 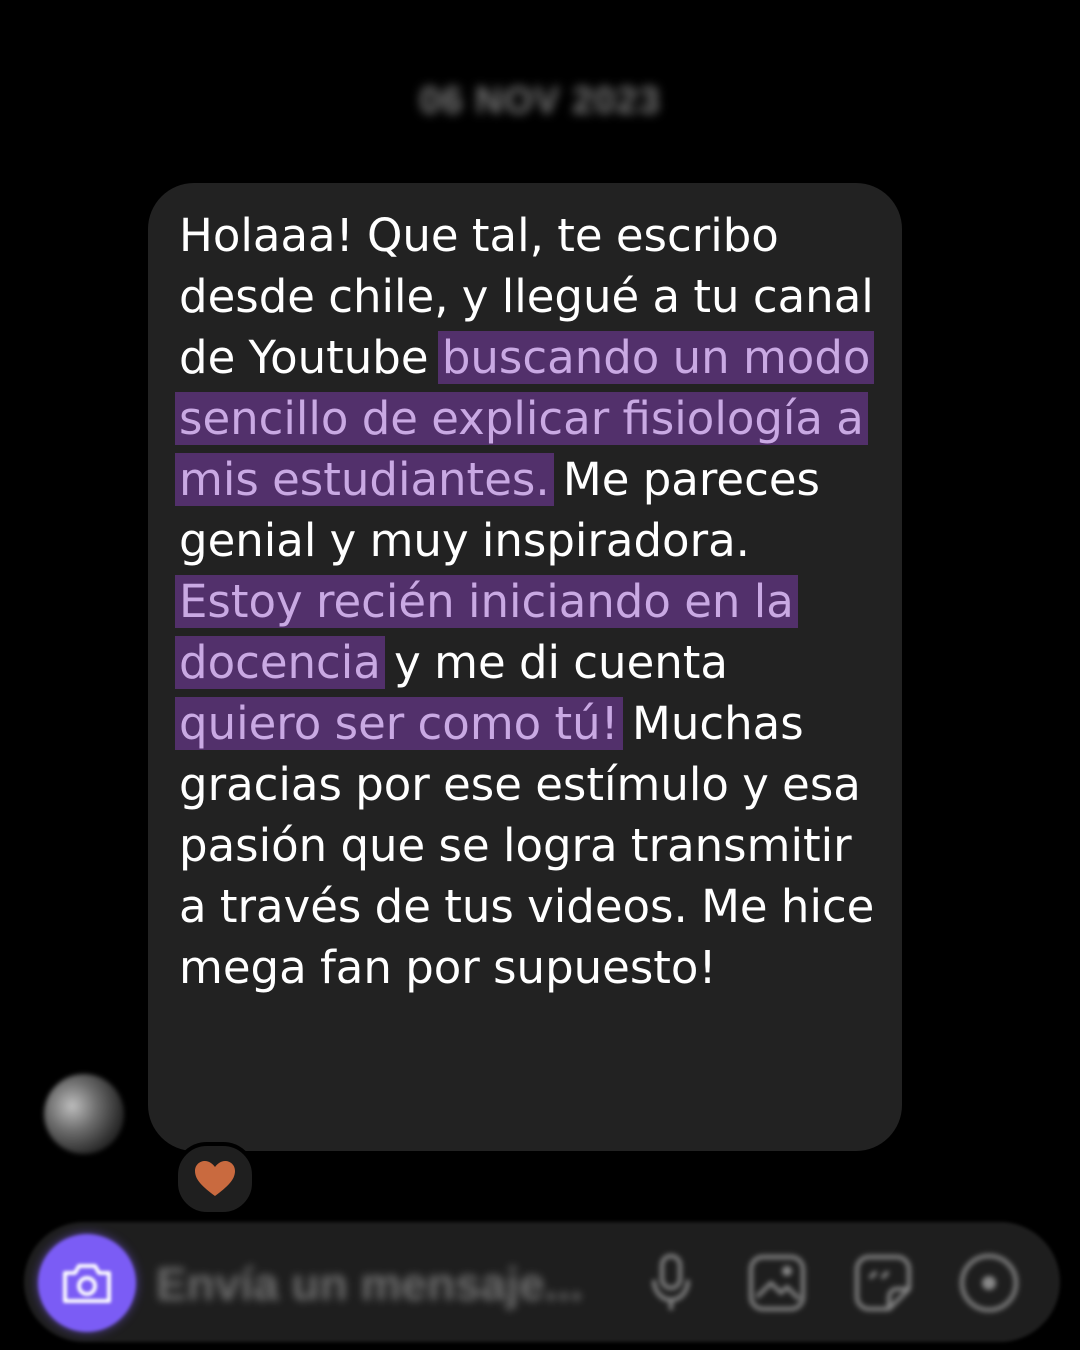 What do you see at coordinates (84, 1114) in the screenshot?
I see `sender-avatar` at bounding box center [84, 1114].